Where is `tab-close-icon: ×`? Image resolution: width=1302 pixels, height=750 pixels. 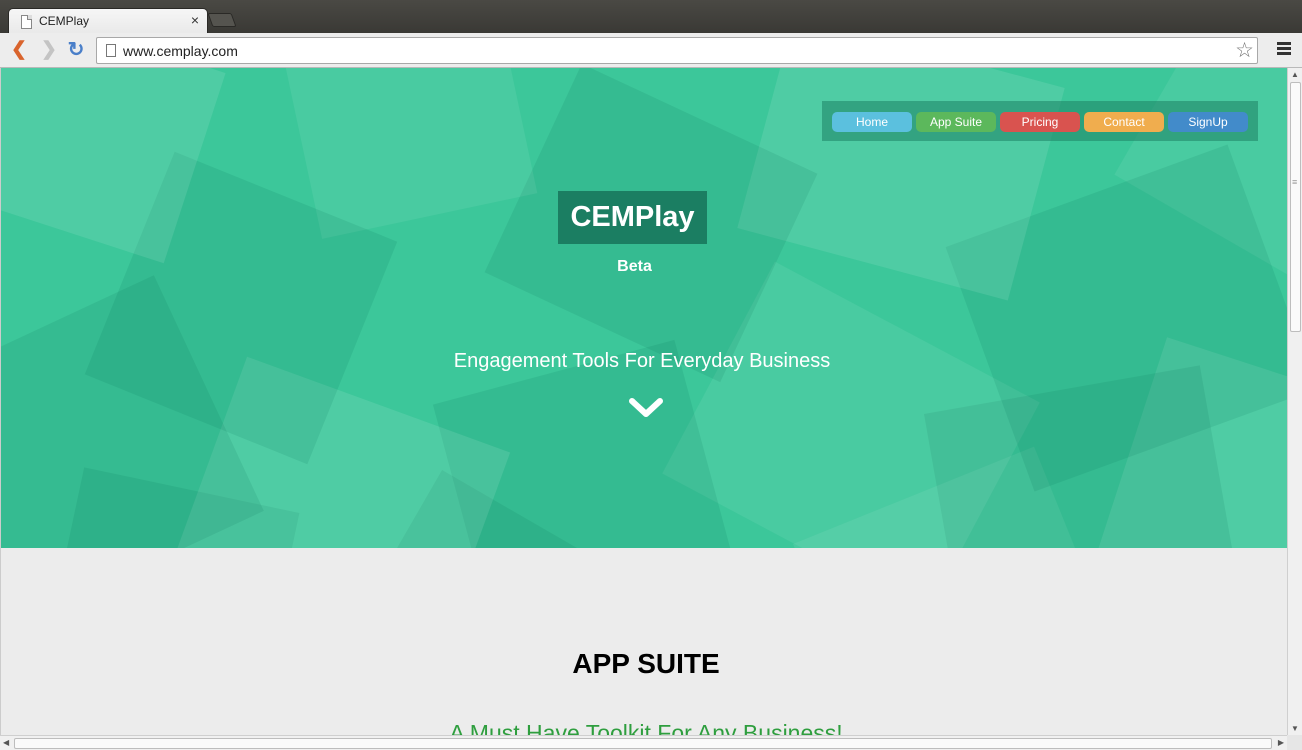 tab-close-icon: × is located at coordinates (195, 20).